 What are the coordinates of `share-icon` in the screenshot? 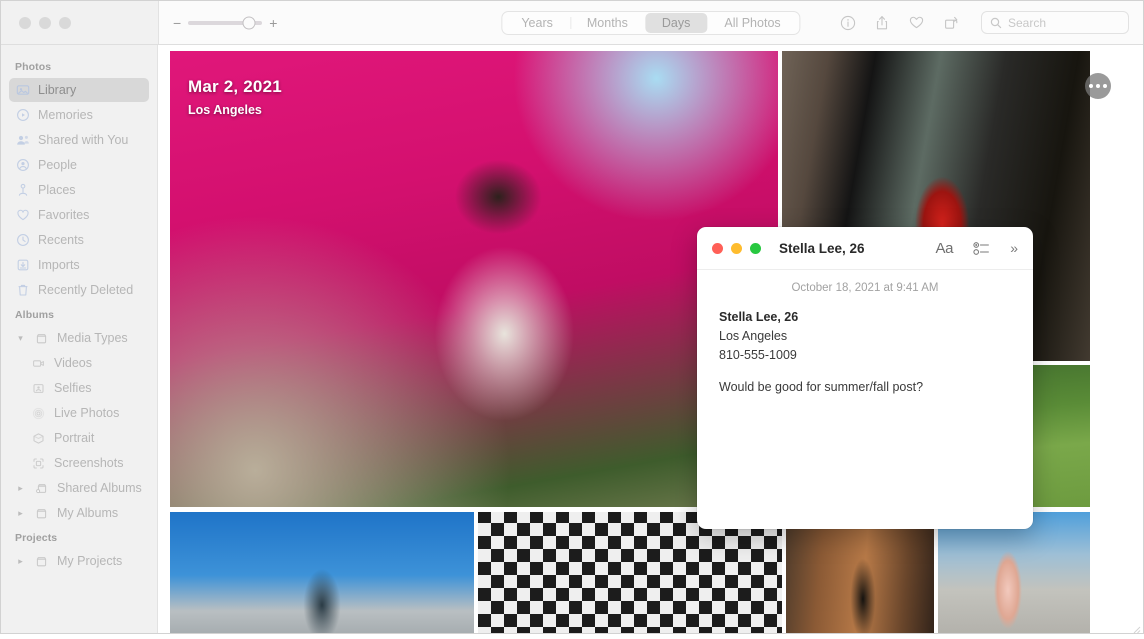 It's located at (882, 23).